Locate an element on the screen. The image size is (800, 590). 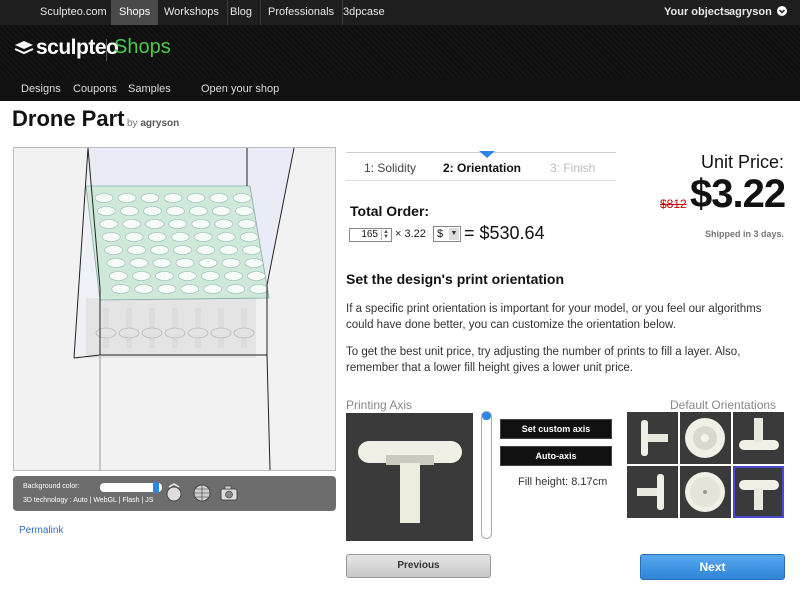
orientation-flipped-icon is located at coordinates (759, 434).